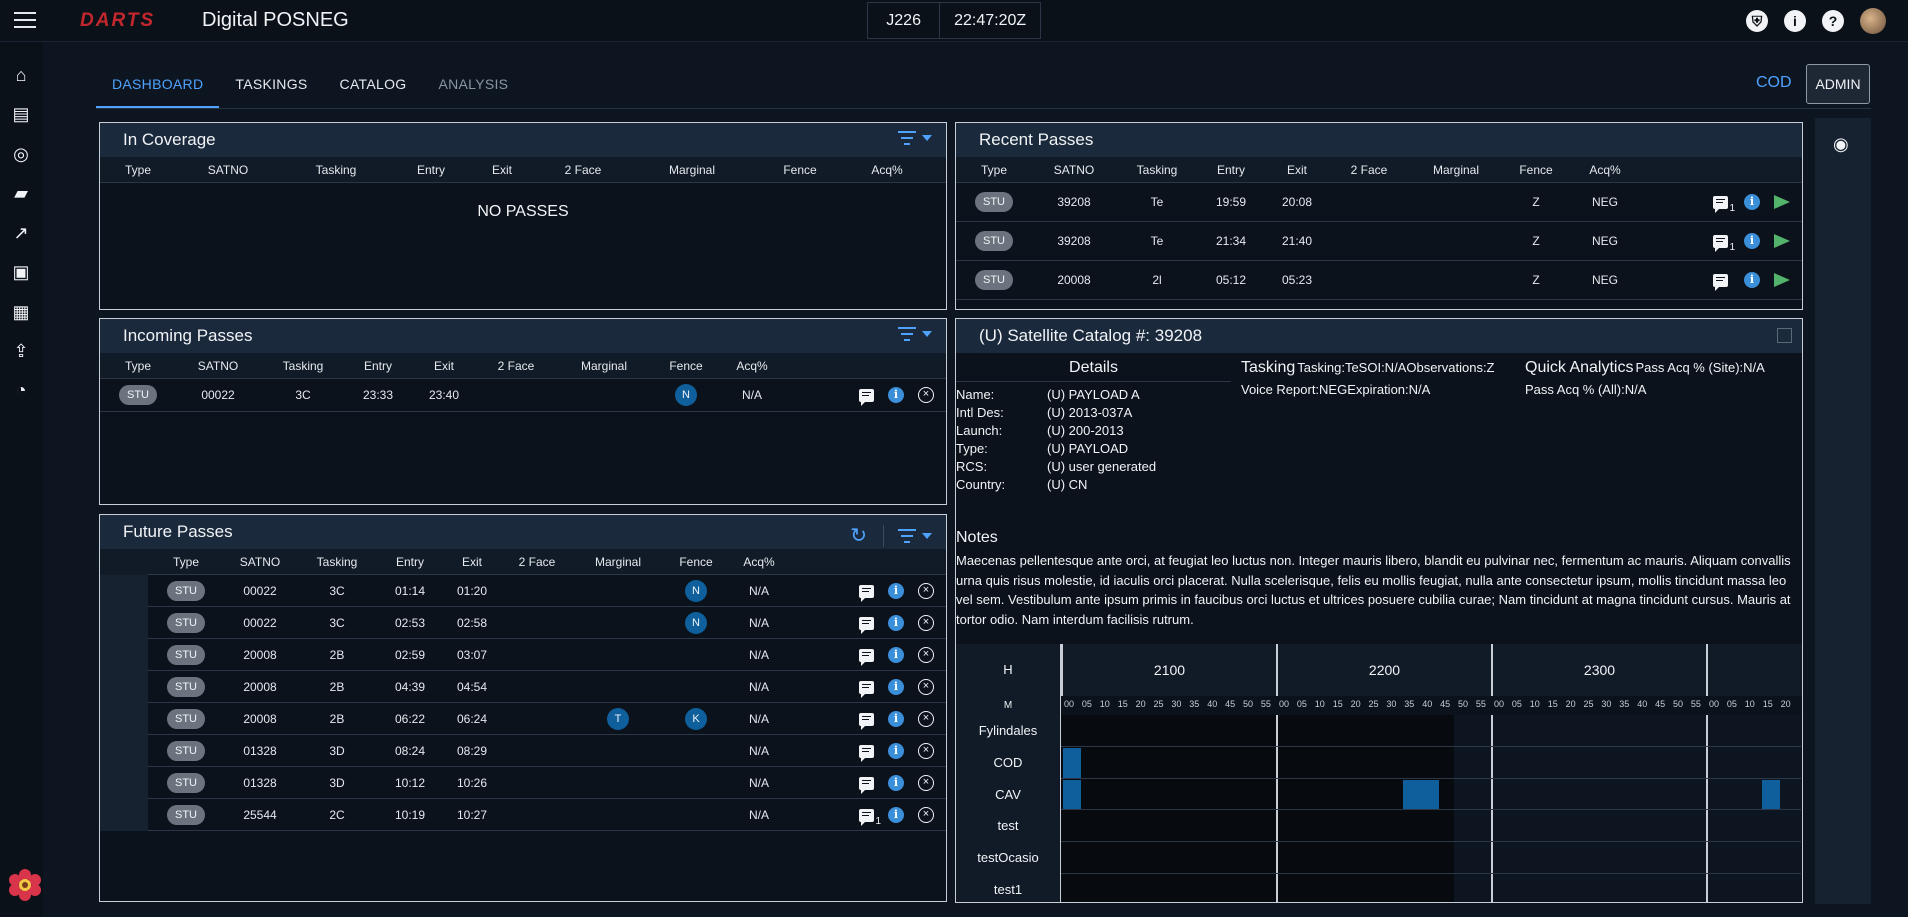 The image size is (1908, 917). Describe the element at coordinates (431, 170) in the screenshot. I see `column-header: Entry` at that location.